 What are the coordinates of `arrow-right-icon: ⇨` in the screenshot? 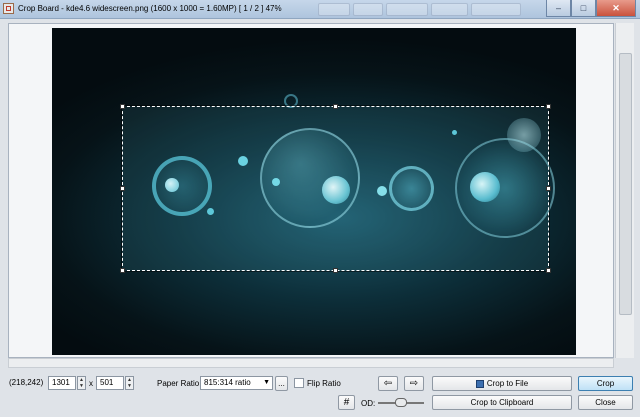 It's located at (414, 383).